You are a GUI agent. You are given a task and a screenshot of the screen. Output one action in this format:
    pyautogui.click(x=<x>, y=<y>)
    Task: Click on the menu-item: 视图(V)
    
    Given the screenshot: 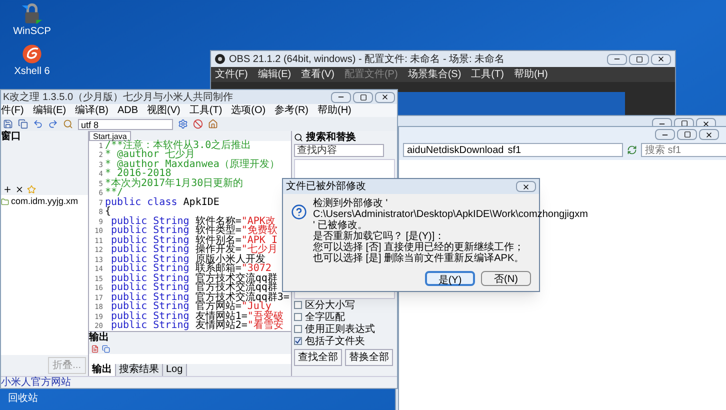 What is the action you would take?
    pyautogui.click(x=163, y=110)
    